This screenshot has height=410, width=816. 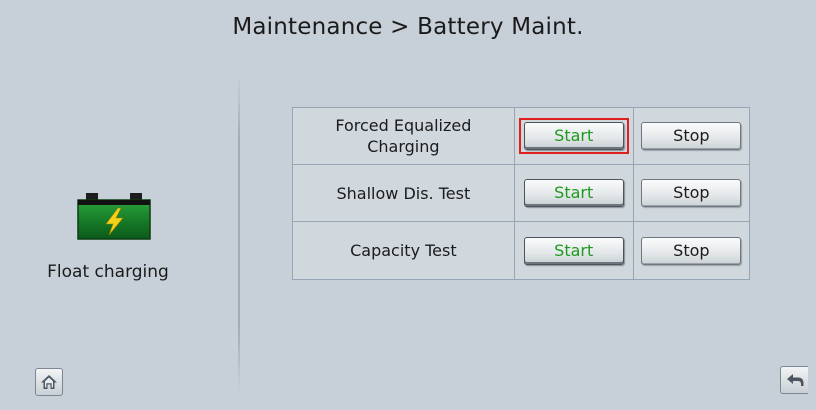 I want to click on back-button, so click(x=794, y=380).